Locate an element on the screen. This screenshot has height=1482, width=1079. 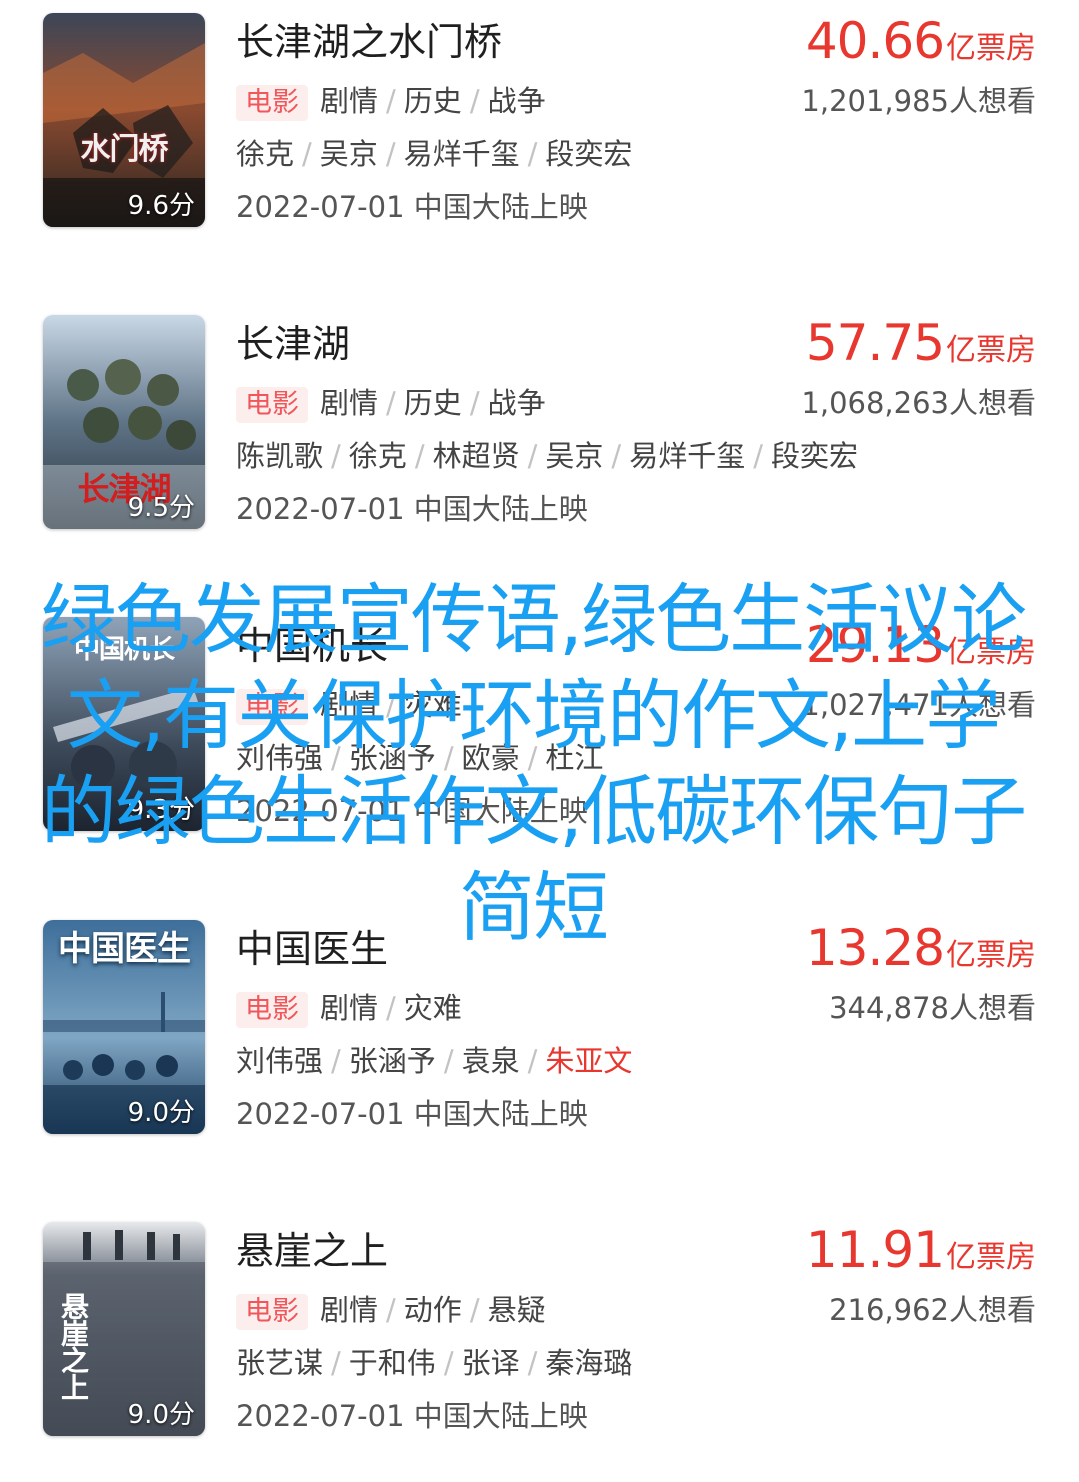
genre-row: 电影 剧情 / 动作 / 悬疑 is located at coordinates (391, 1311).